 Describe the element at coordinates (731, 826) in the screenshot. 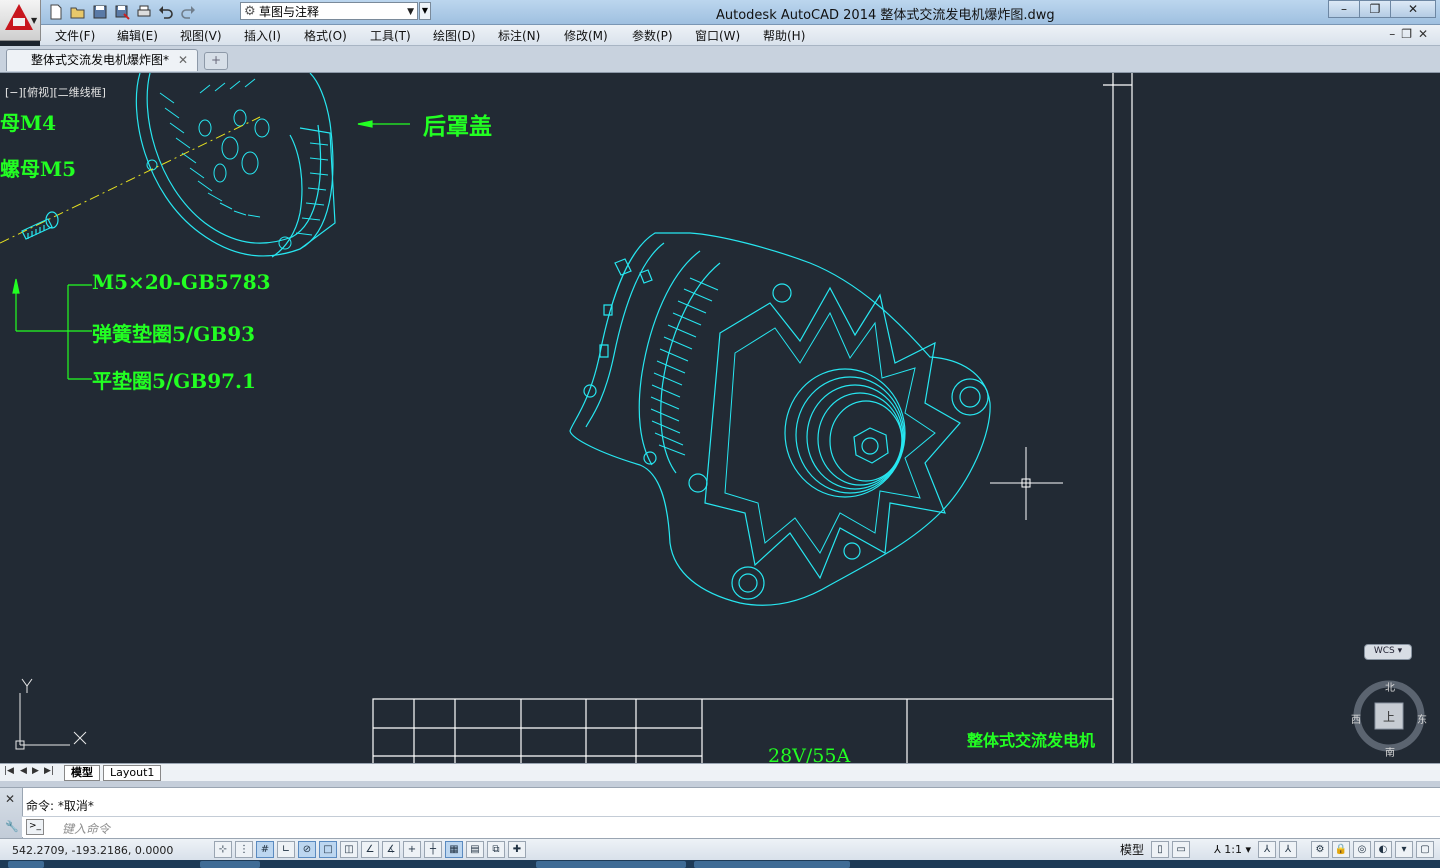

I see `command-input: >_ 键入命令` at that location.